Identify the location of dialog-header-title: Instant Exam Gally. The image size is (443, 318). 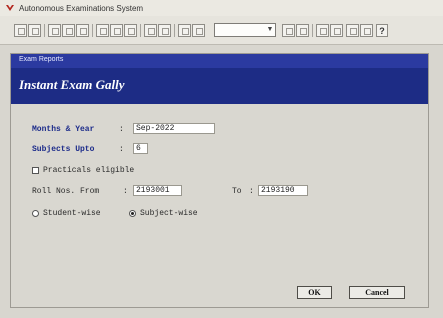
(72, 84).